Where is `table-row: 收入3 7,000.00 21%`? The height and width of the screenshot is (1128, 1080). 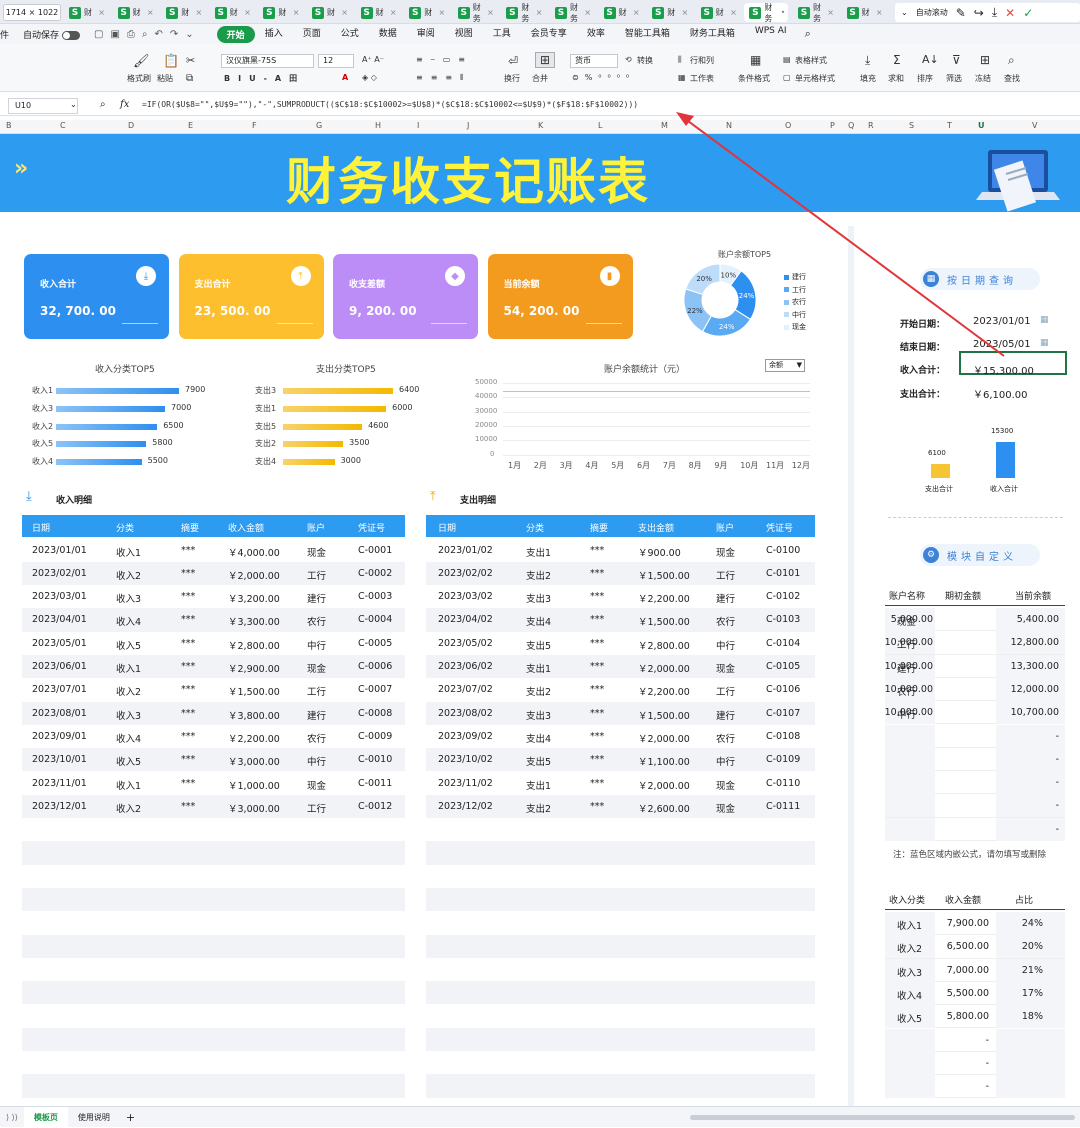
table-row: 收入3 7,000.00 21% is located at coordinates (975, 970).